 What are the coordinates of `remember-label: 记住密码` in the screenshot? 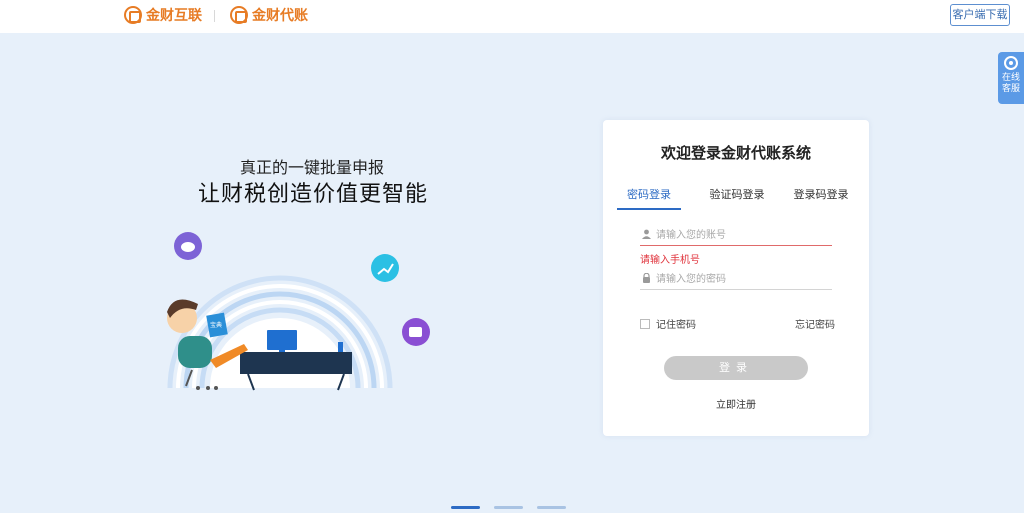 It's located at (676, 325).